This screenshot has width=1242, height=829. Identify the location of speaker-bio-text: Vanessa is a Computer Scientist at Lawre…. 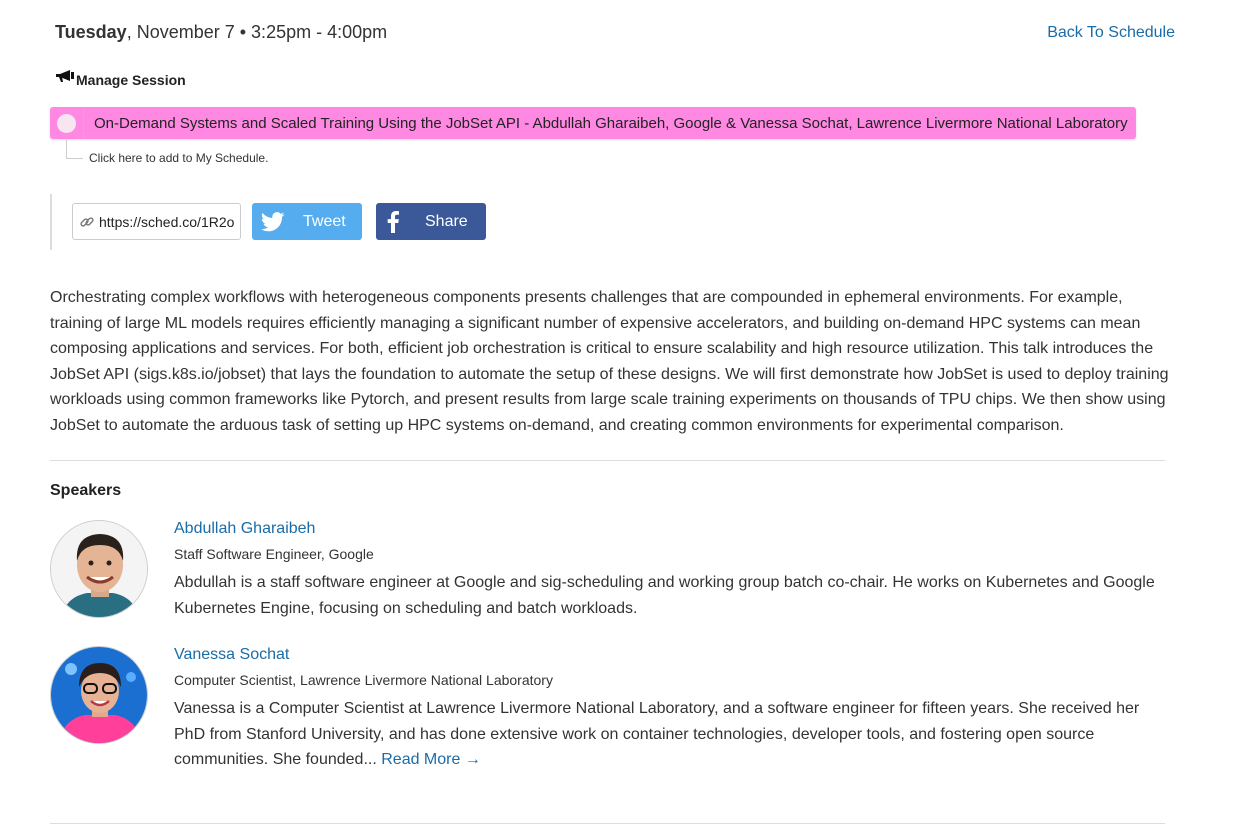
(657, 734).